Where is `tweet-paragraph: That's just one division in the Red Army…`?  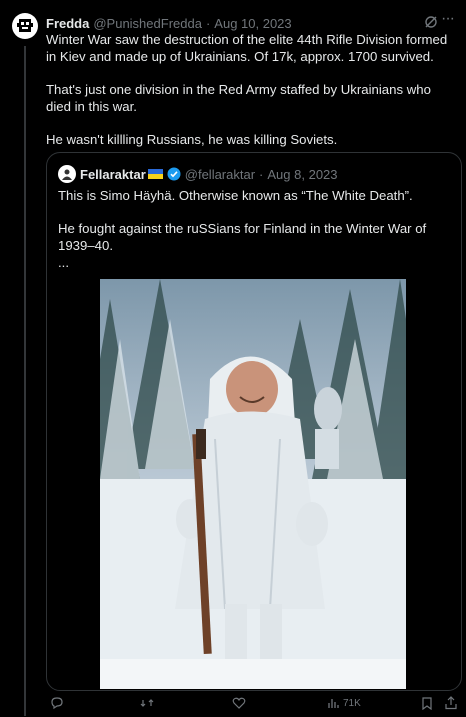
tweet-paragraph: That's just one division in the Red Army… is located at coordinates (238, 98).